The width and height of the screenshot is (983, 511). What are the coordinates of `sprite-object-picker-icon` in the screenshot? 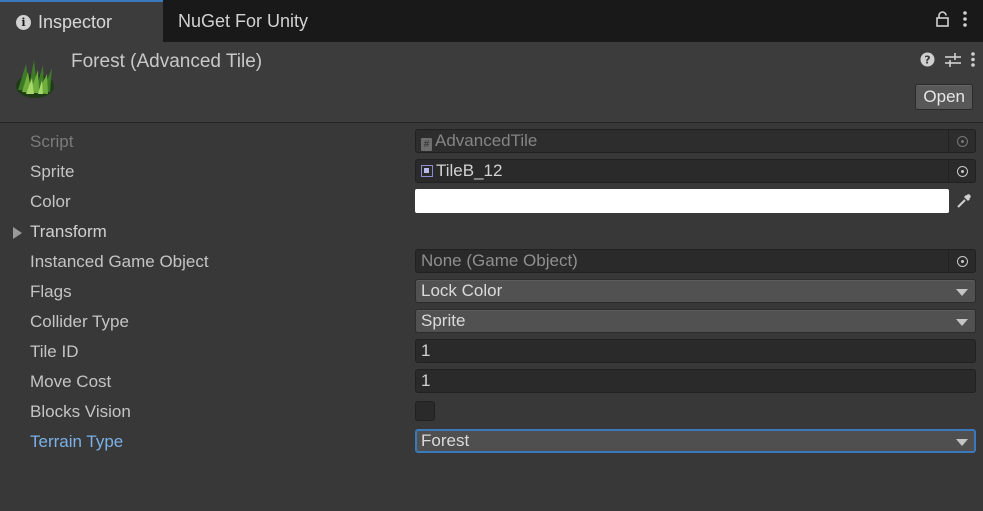 It's located at (961, 171).